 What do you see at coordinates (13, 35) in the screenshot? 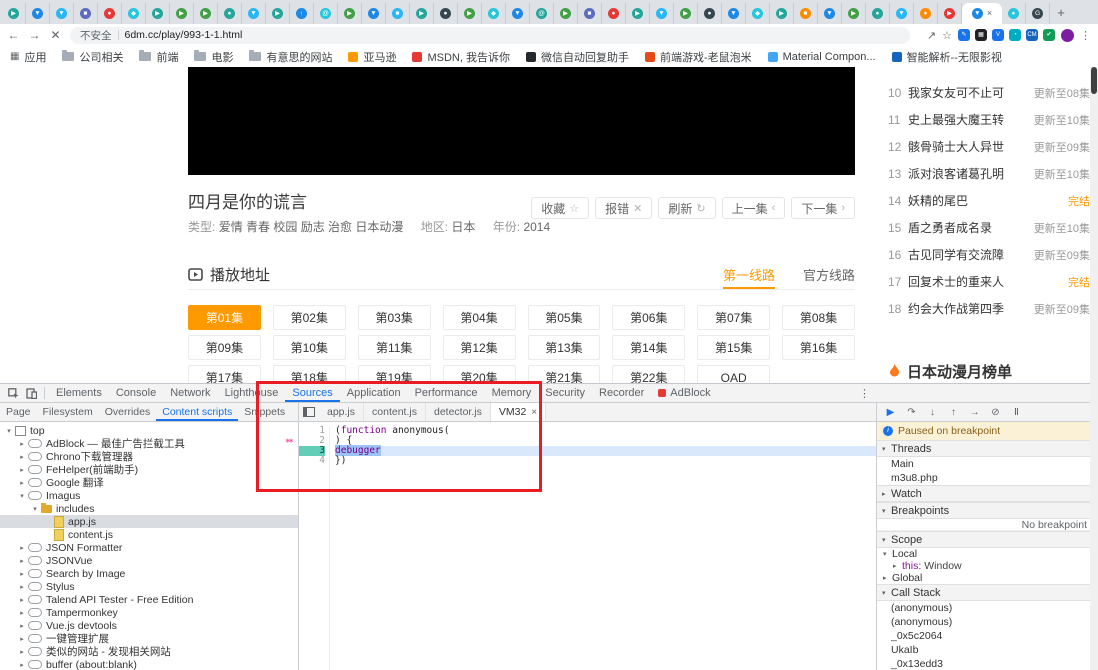
I see `back-button: ←` at bounding box center [13, 35].